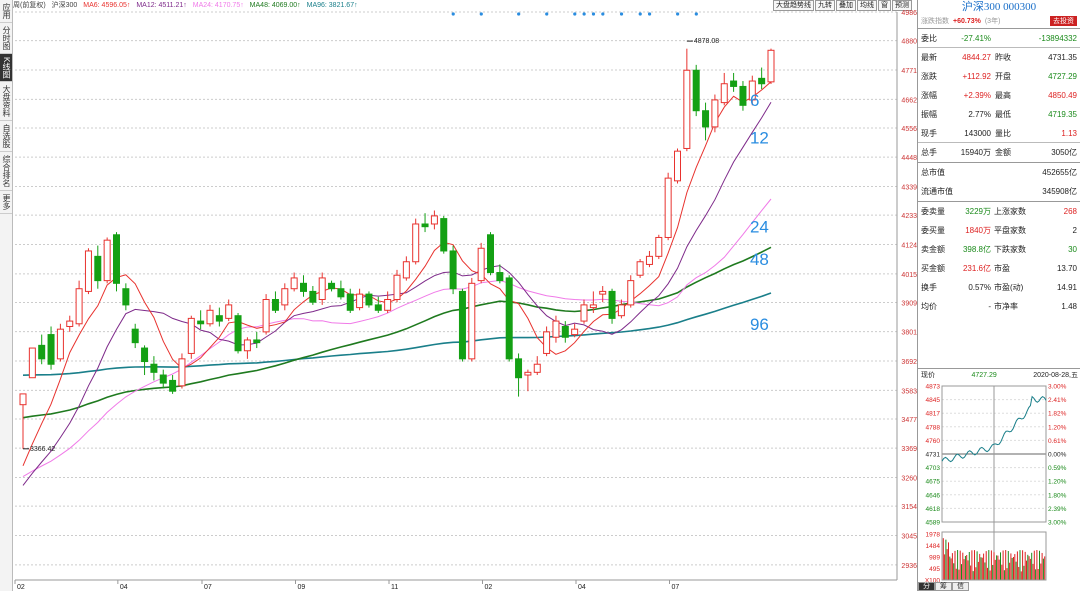  What do you see at coordinates (6, 172) in the screenshot?
I see `left-tab-5: 综合排名` at bounding box center [6, 172].